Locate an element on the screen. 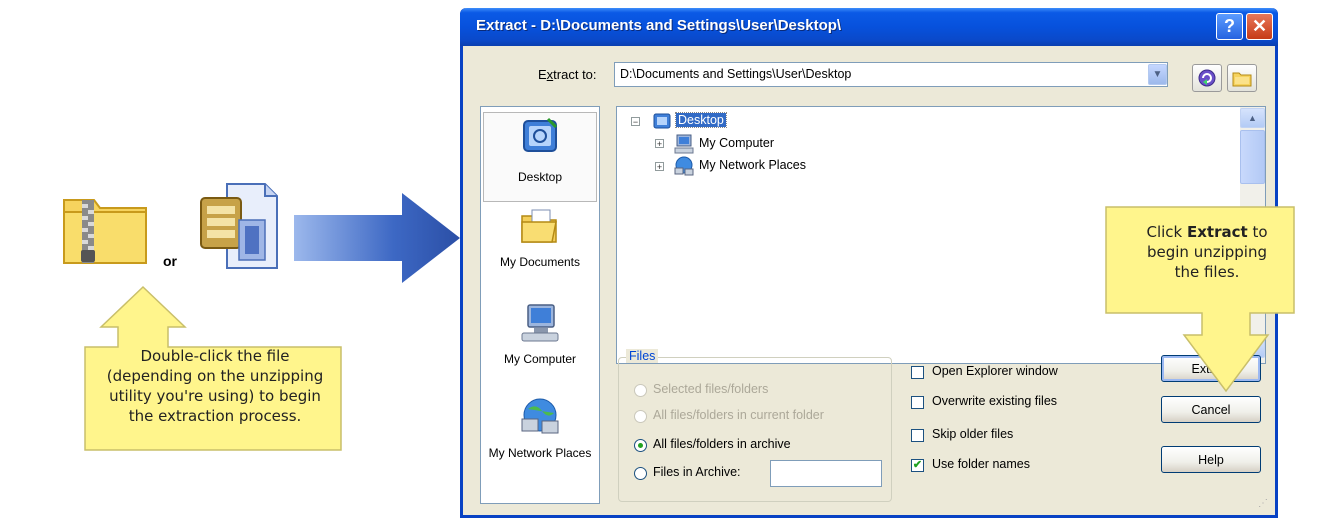 This screenshot has height=522, width=1326. radio-selected-files-label: Selected files/folders is located at coordinates (711, 389).